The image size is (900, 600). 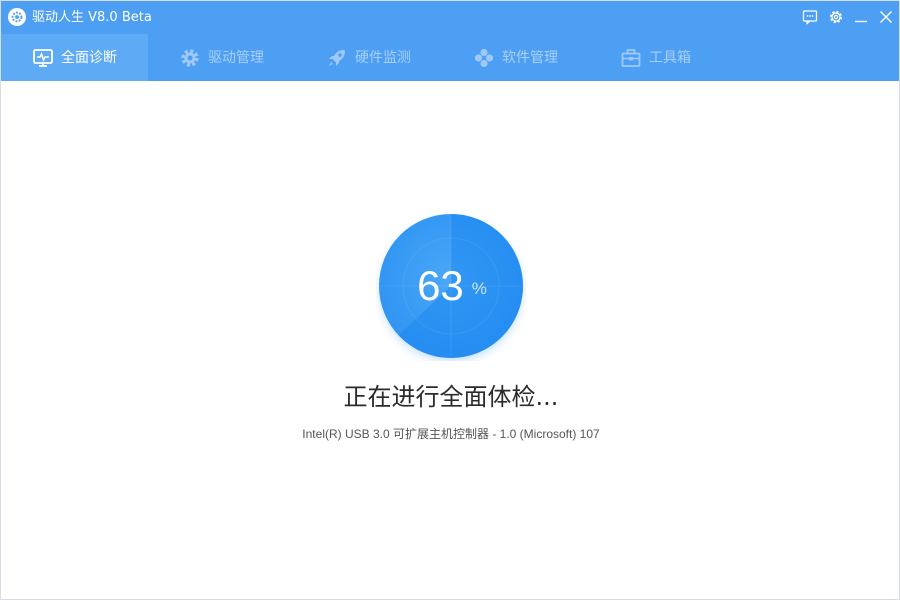 What do you see at coordinates (383, 57) in the screenshot?
I see `tab-label: 硬件监测` at bounding box center [383, 57].